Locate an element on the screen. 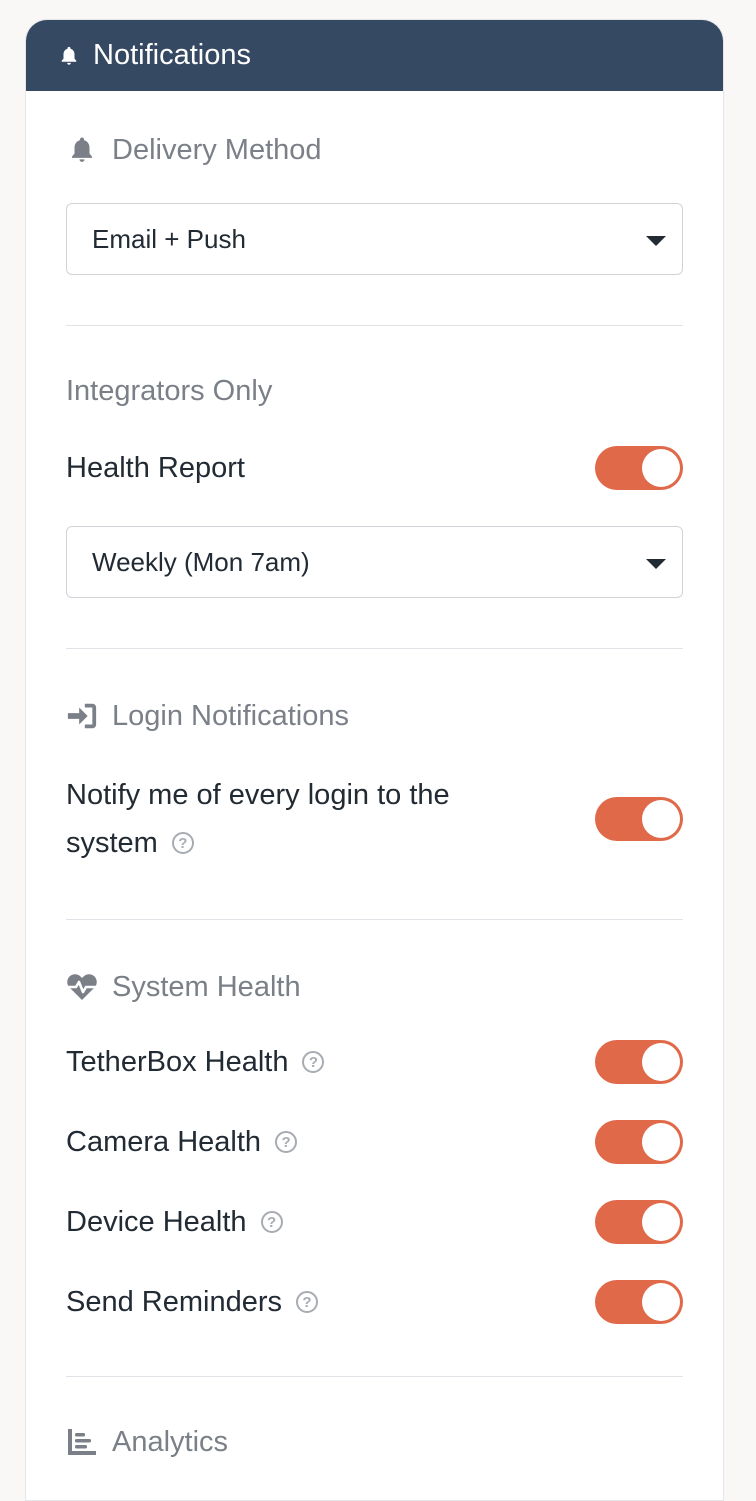  delivery-method-section: Delivery Method Email + Push is located at coordinates (374, 208).